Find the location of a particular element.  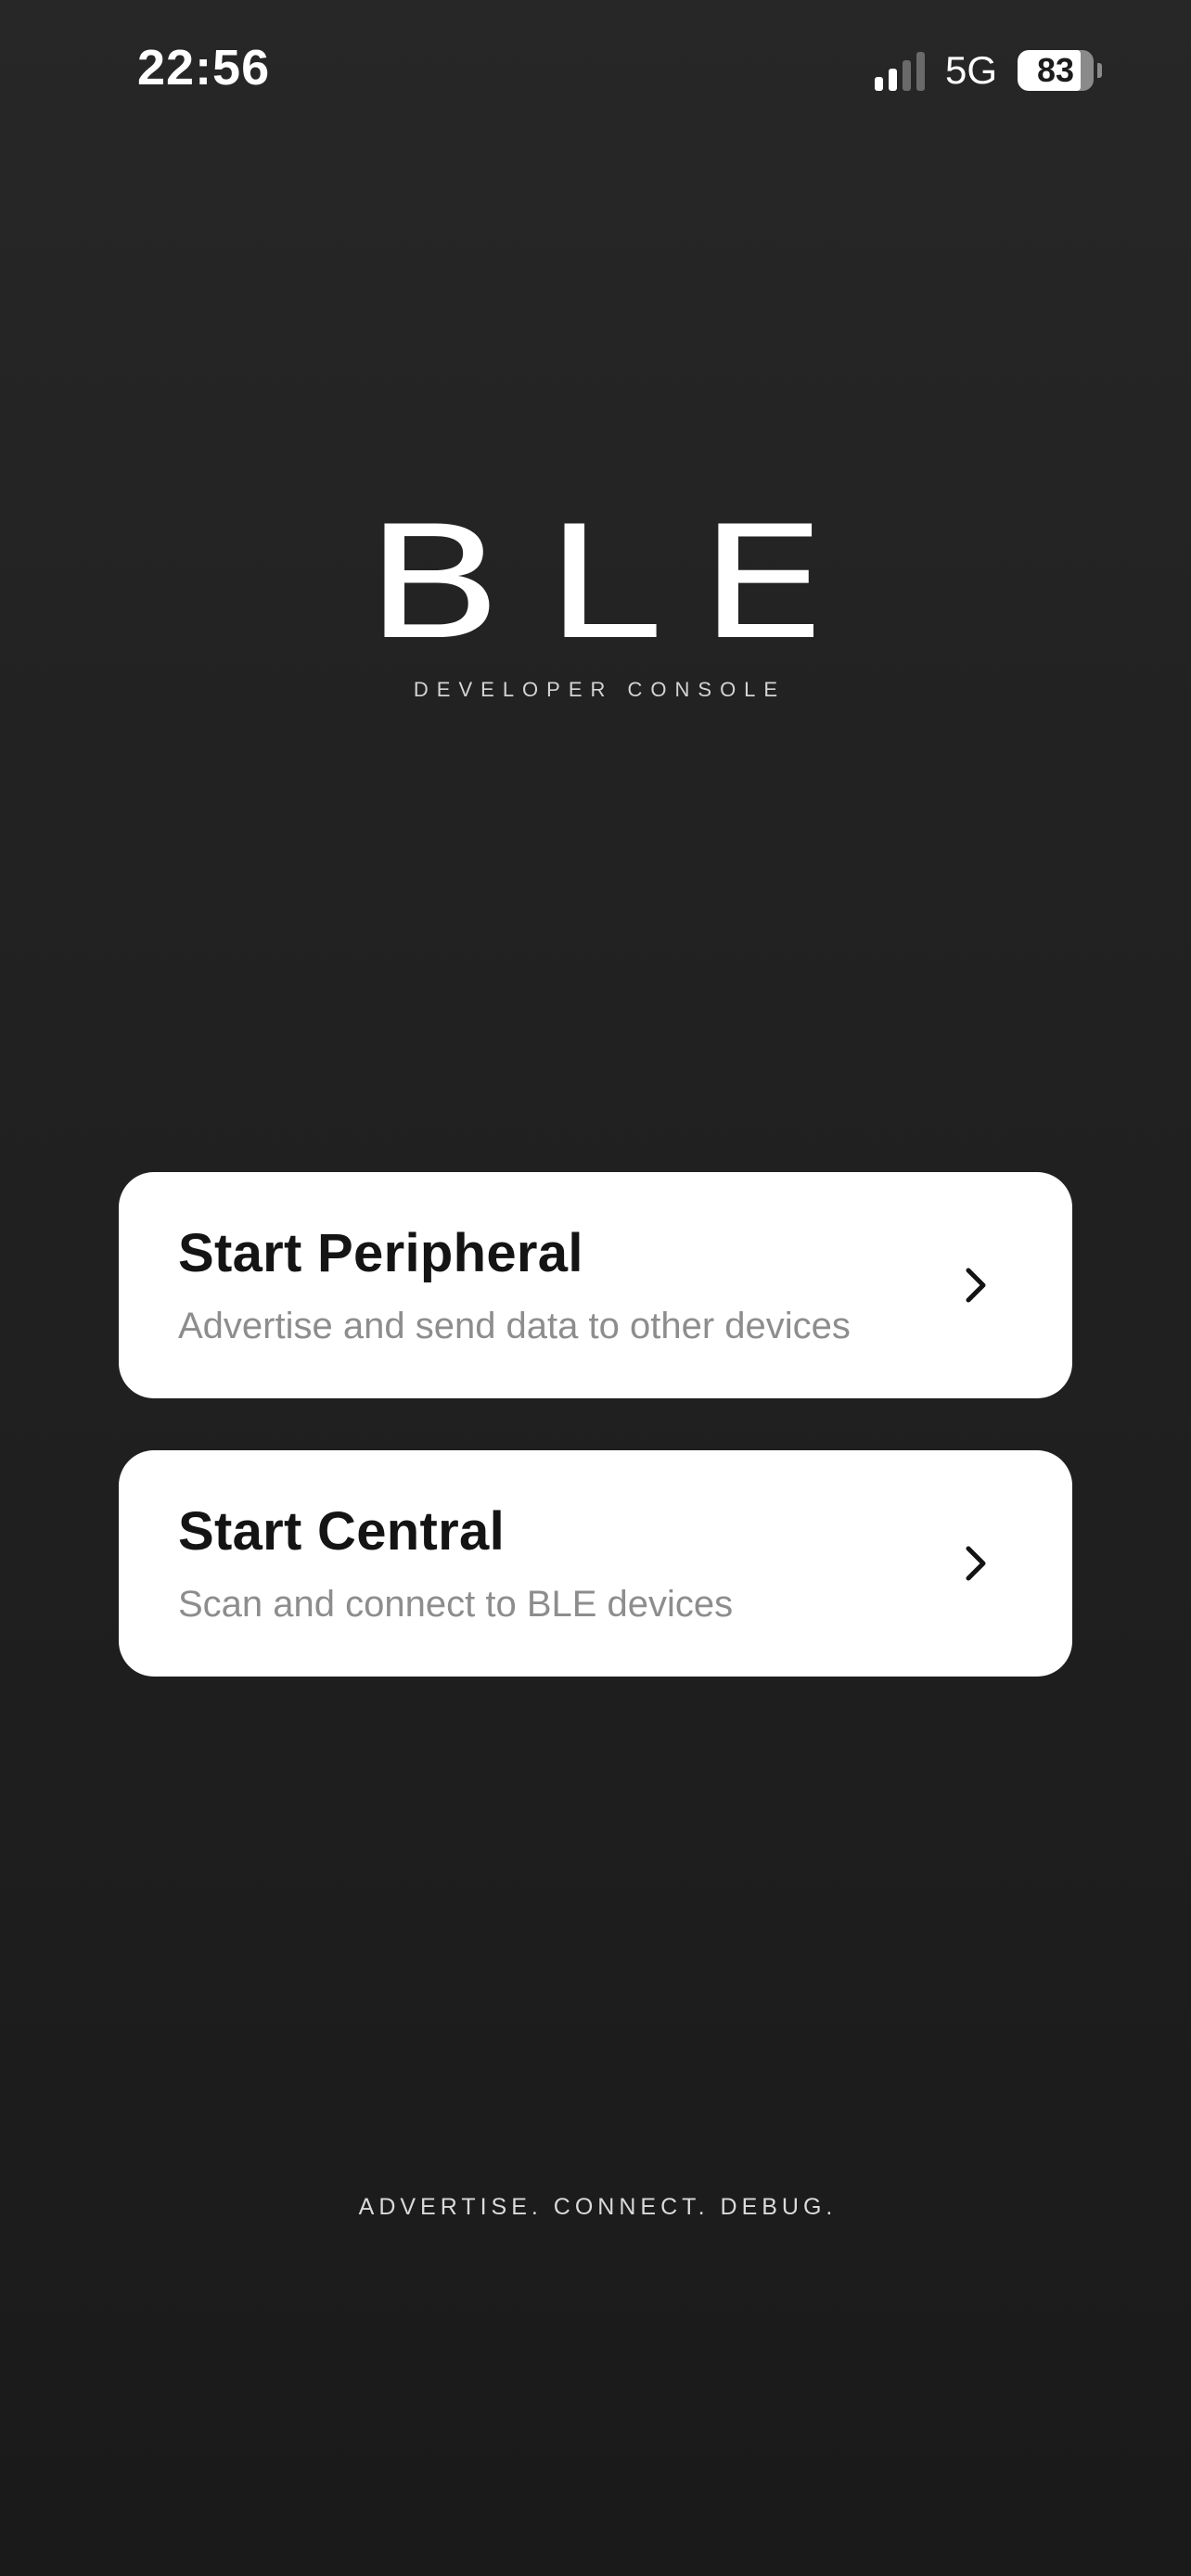

app-logo: BLE DEVELOPER CONSOLE is located at coordinates (595, 603).